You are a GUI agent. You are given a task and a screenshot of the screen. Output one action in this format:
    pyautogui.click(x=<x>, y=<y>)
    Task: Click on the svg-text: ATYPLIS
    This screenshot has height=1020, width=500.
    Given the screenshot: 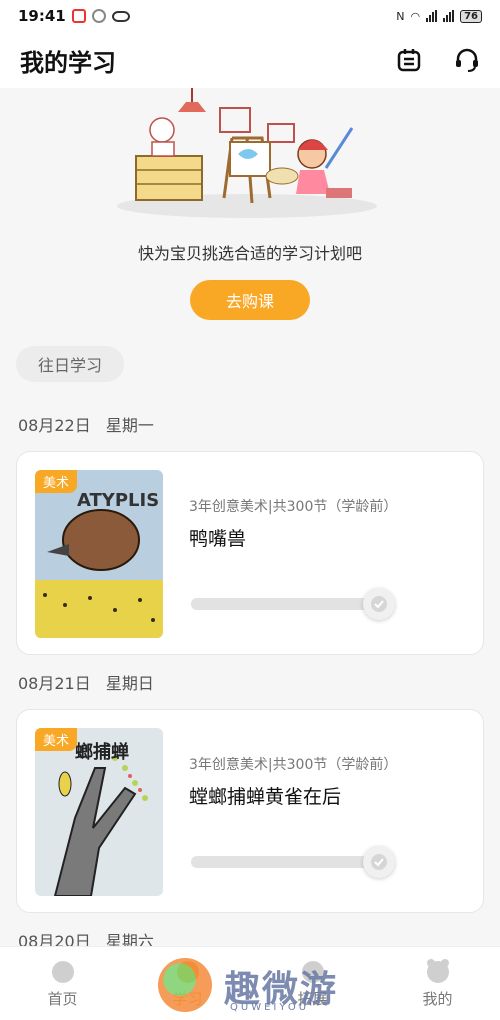 What is the action you would take?
    pyautogui.click(x=118, y=500)
    